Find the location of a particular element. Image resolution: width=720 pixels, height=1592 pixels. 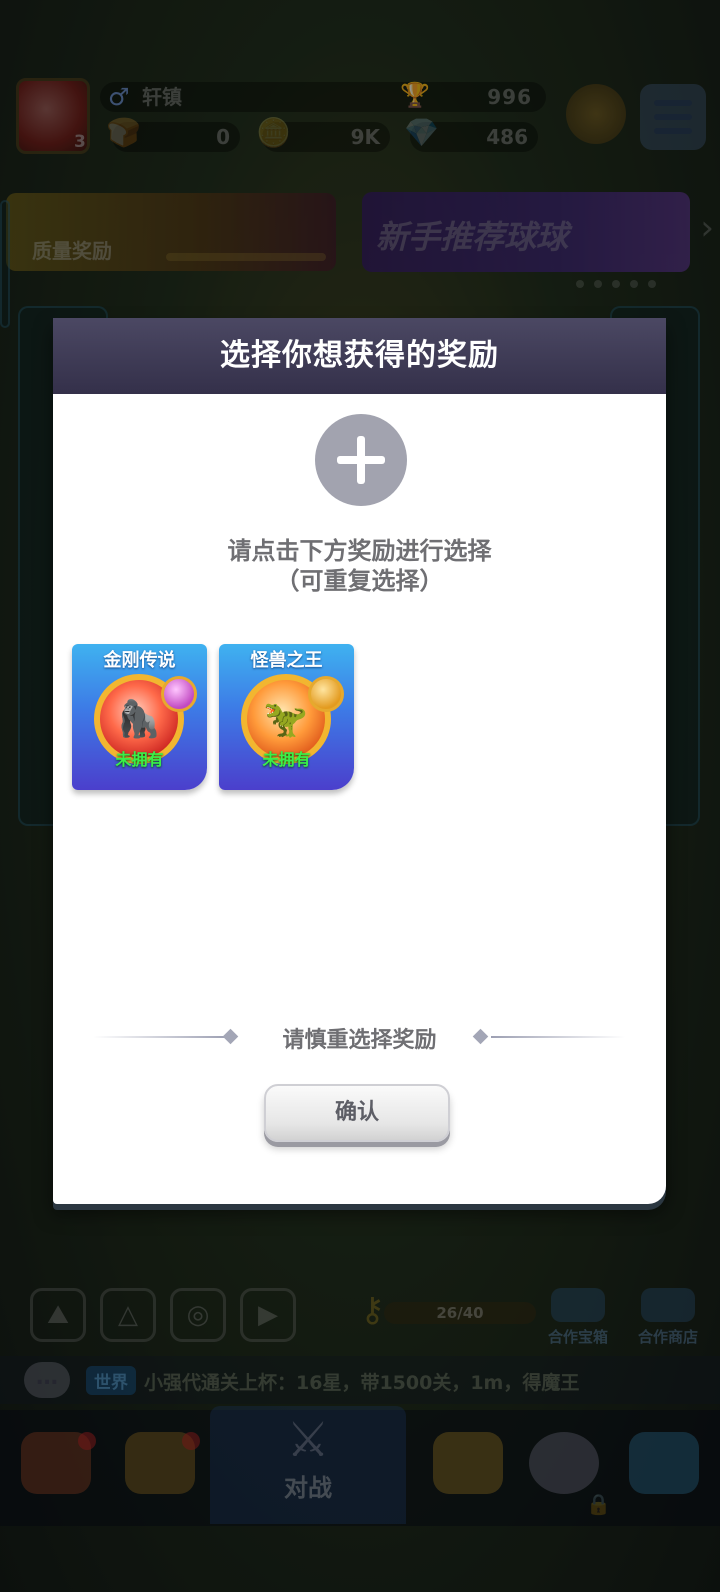

reward-card-title: 怪兽之王 is located at coordinates (286, 660).